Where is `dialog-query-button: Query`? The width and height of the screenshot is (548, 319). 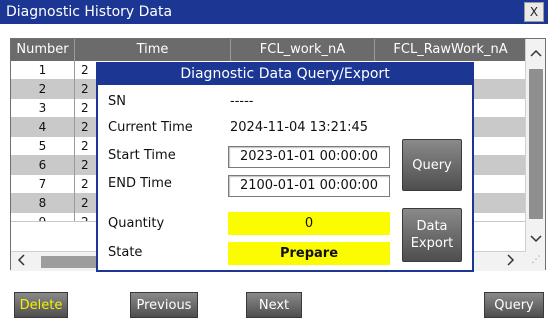
dialog-query-button: Query is located at coordinates (432, 165).